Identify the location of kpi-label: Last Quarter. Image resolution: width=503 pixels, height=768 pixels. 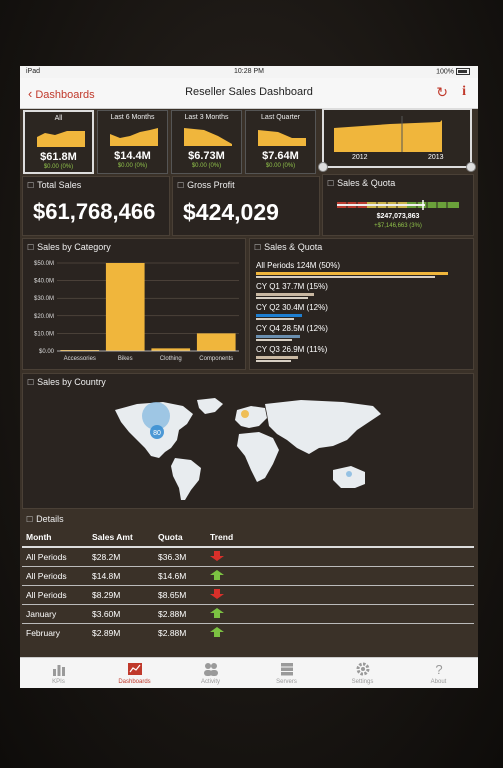
(280, 117).